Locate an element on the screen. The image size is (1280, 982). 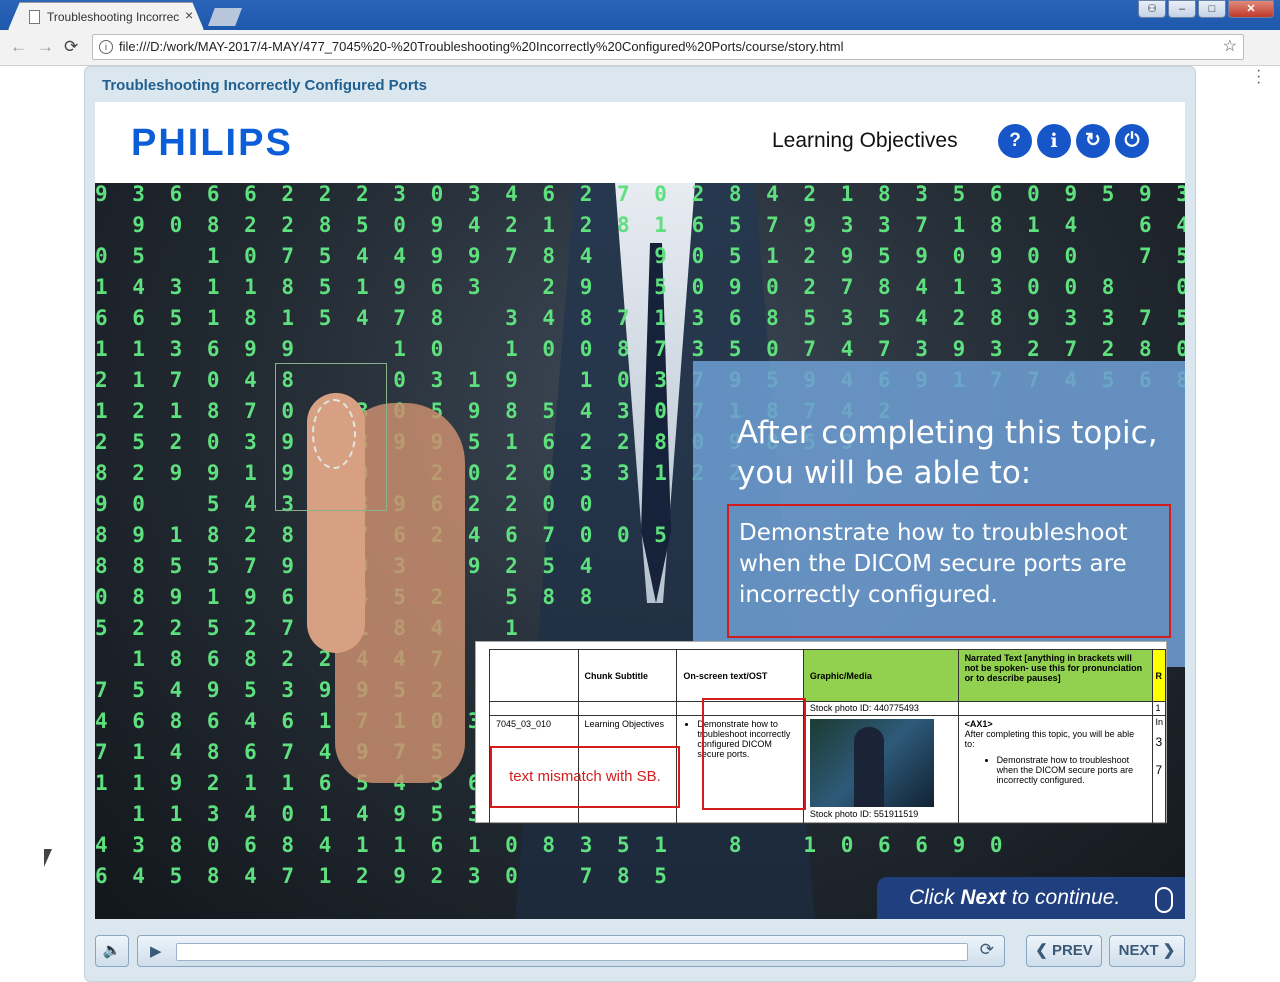
table-header: Chunk Subtitle is located at coordinates (627, 675).